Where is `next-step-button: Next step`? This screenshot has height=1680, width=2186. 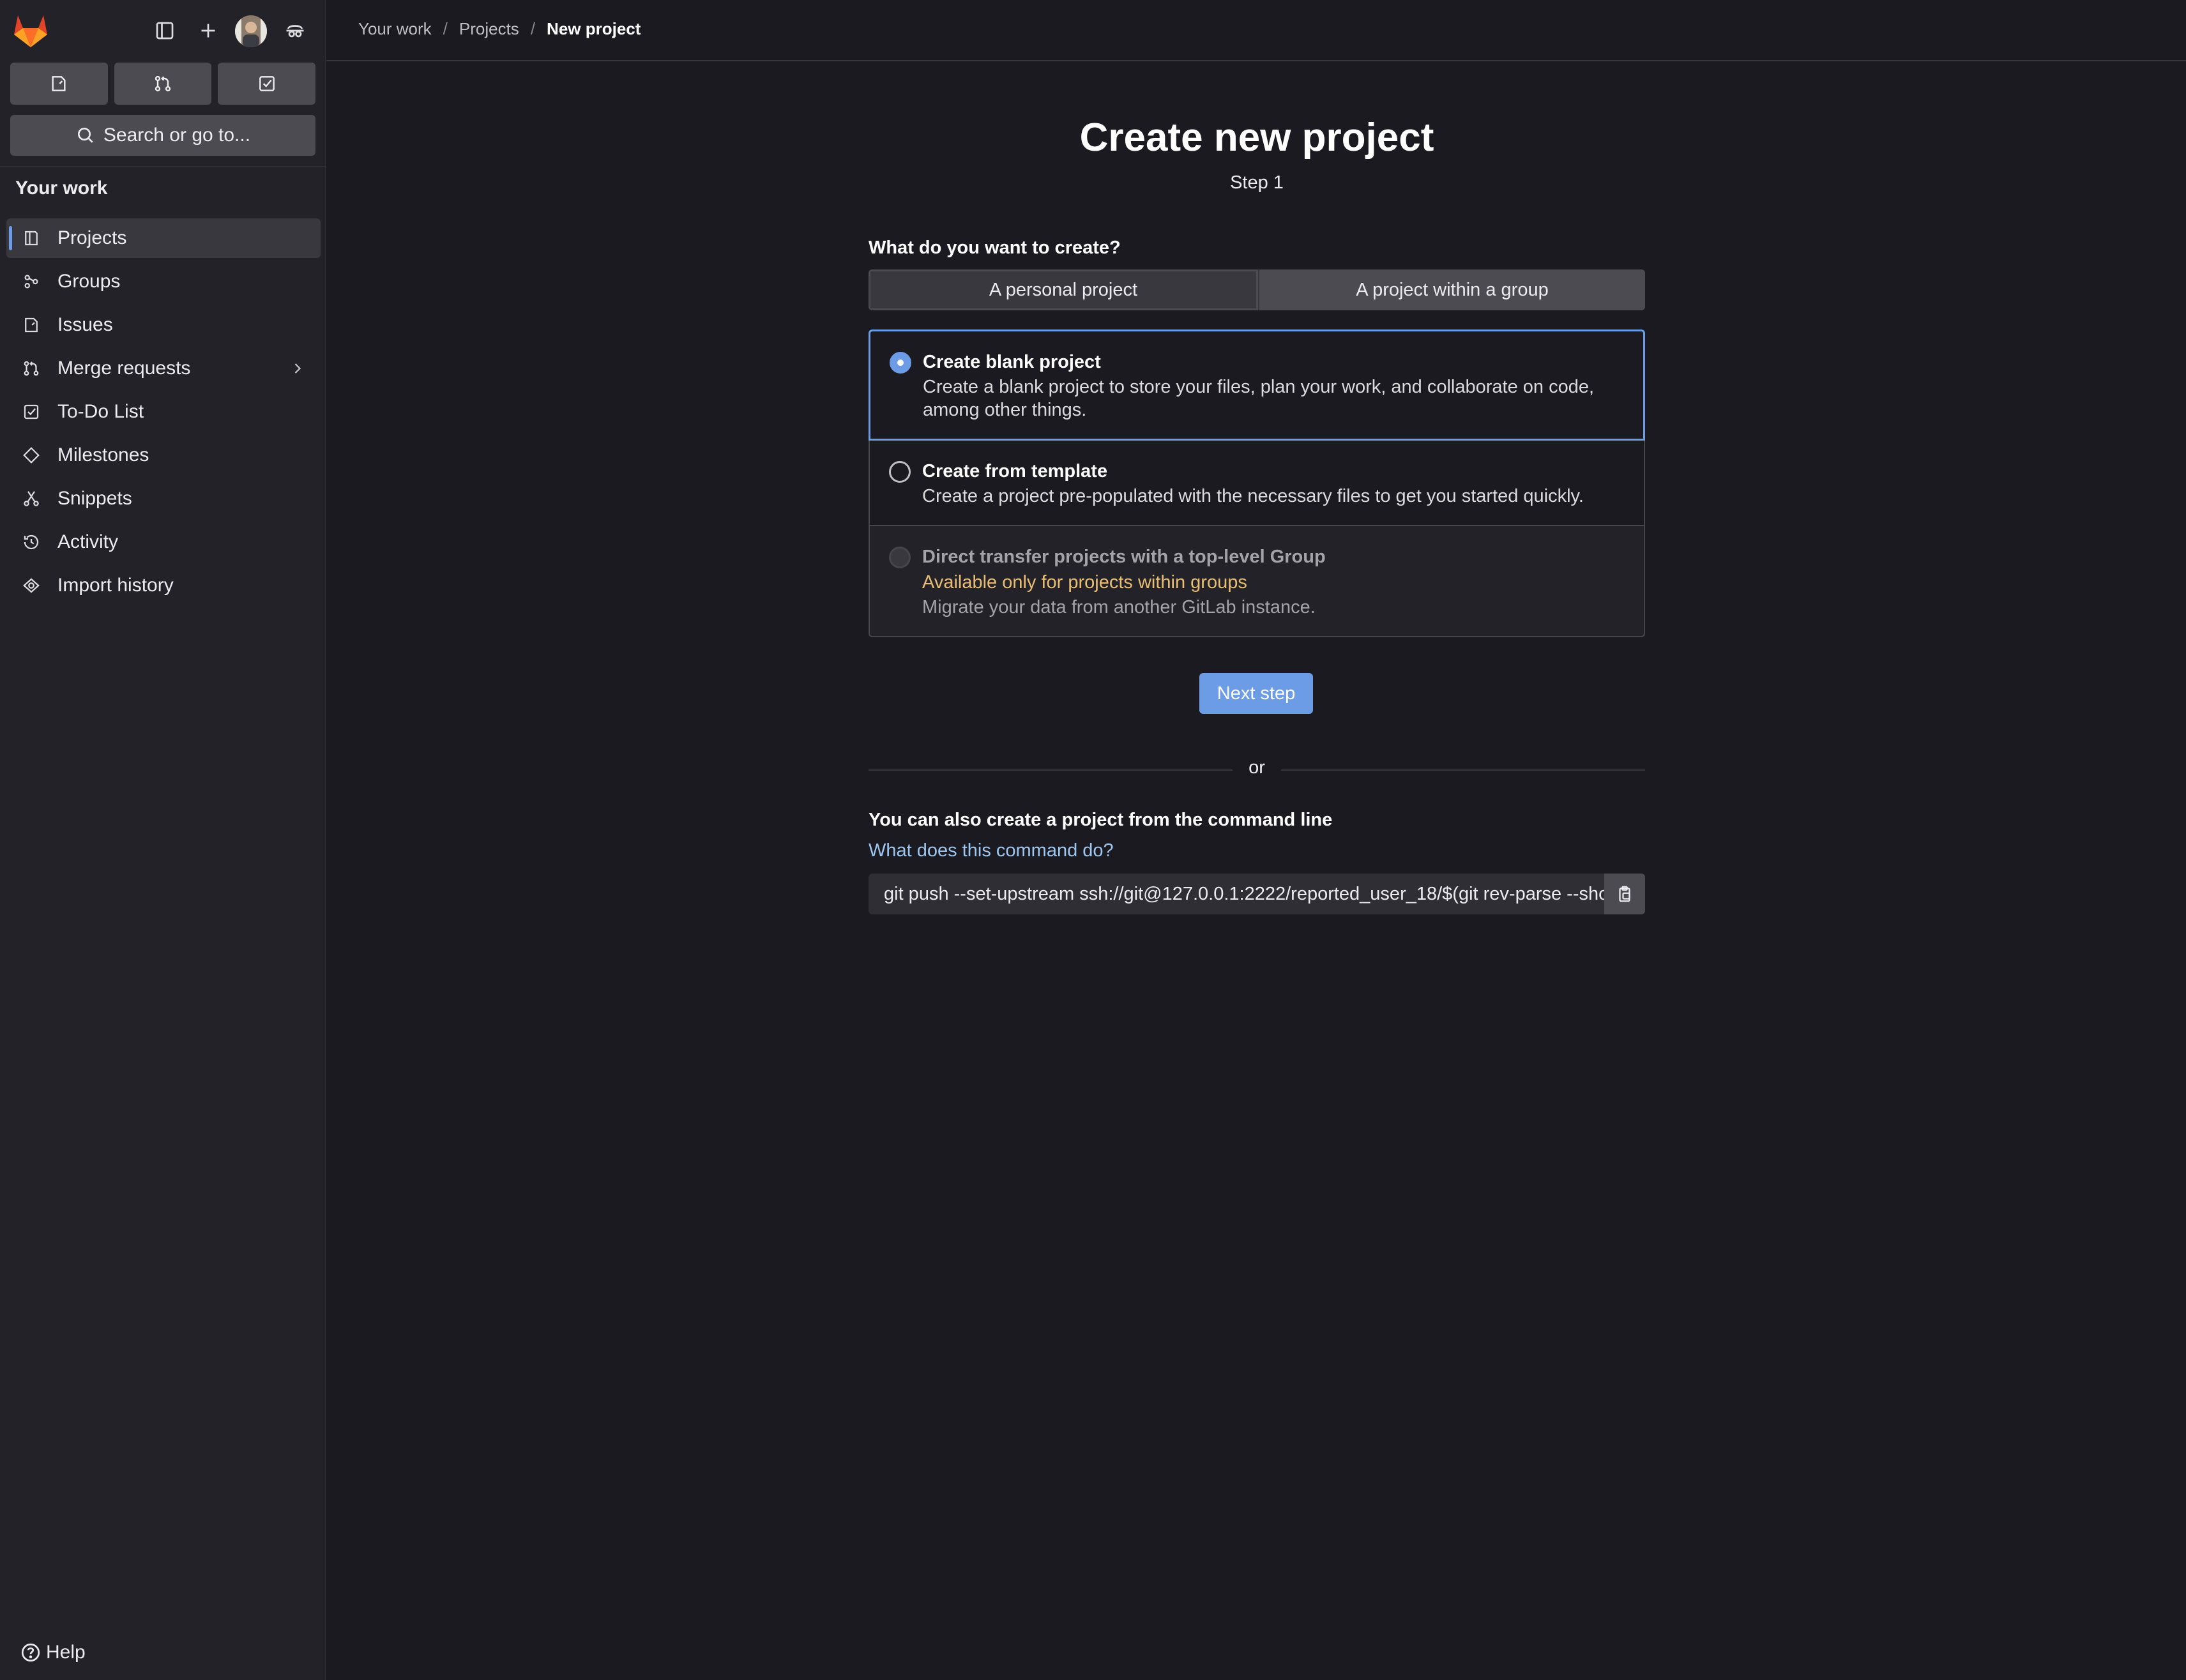 next-step-button: Next step is located at coordinates (1256, 693).